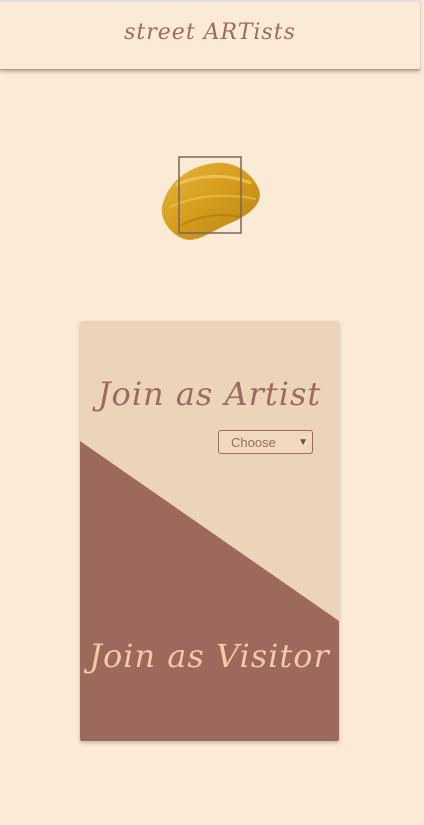  I want to click on artist-type-select-value: Choose, so click(253, 442).